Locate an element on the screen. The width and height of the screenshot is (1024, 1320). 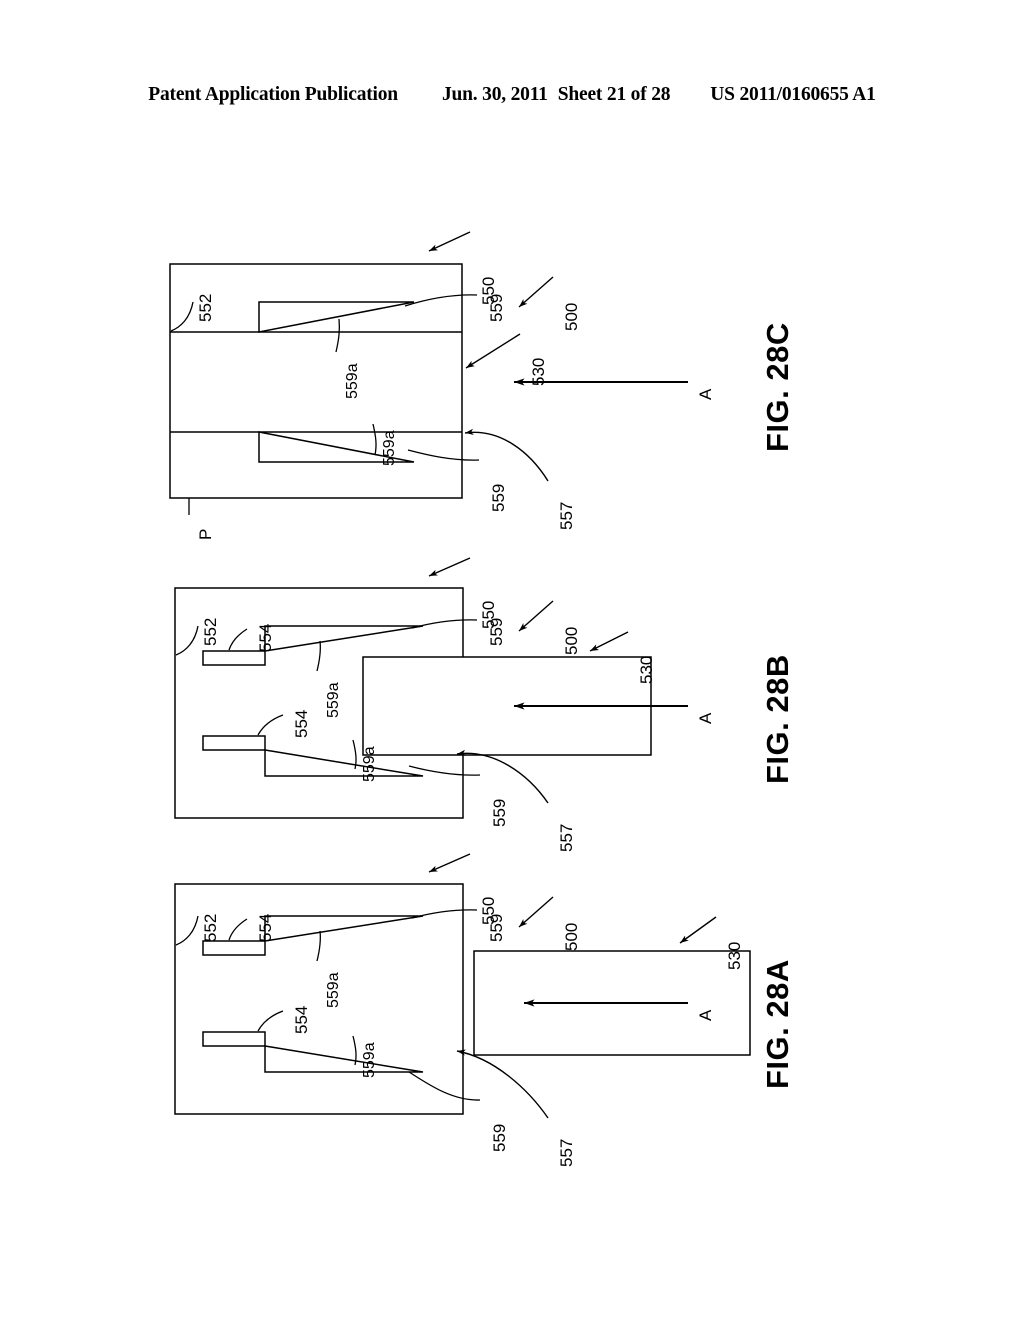
ref-p-28c: P is located at coordinates (205, 534).